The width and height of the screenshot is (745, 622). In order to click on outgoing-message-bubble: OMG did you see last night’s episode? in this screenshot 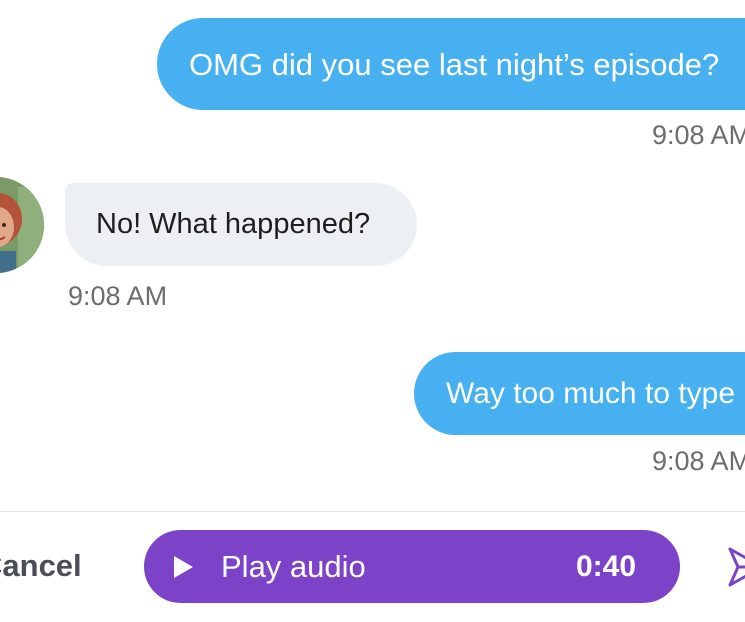, I will do `click(451, 64)`.